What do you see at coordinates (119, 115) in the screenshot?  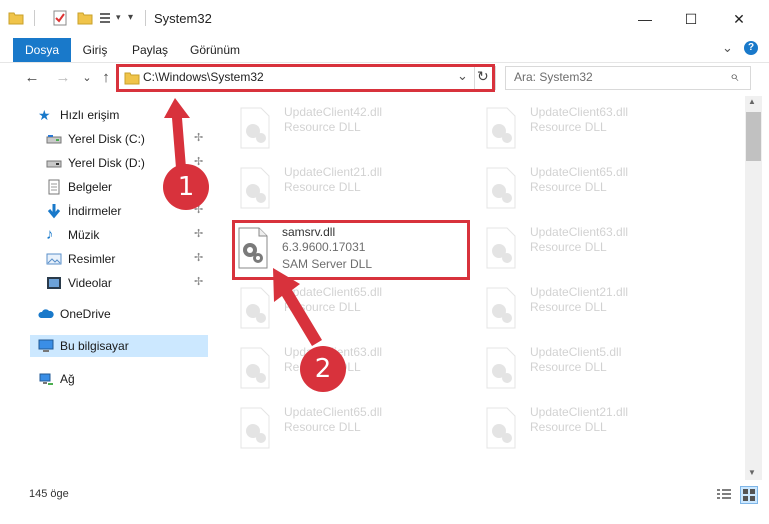 I see `sidebar-item-quick-access: ★ Hızlı erişim` at bounding box center [119, 115].